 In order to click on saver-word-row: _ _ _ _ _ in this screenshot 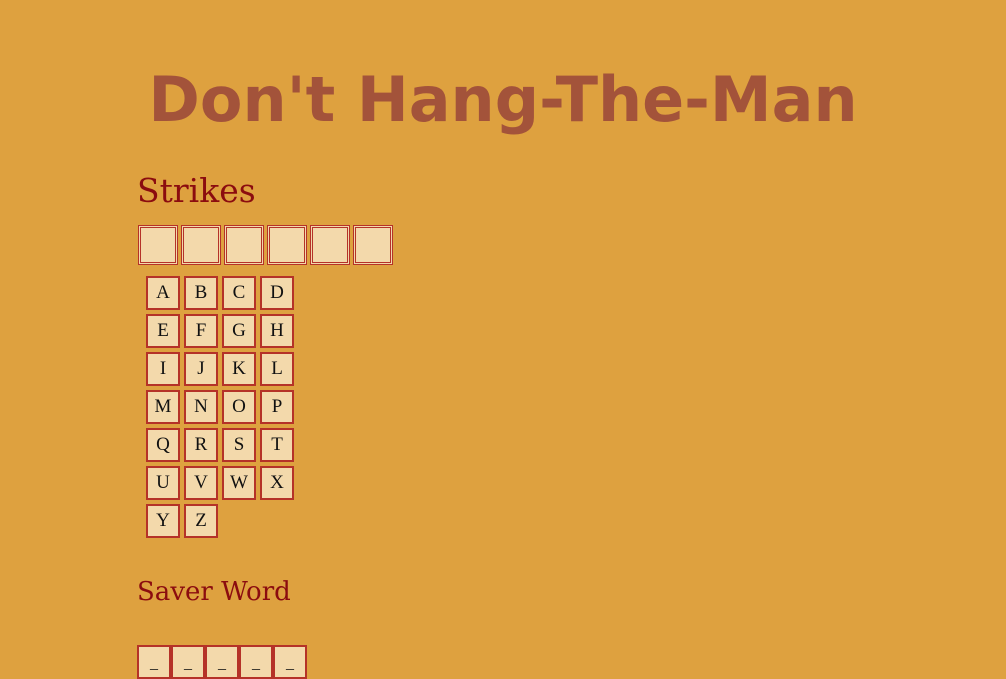, I will do `click(222, 662)`.